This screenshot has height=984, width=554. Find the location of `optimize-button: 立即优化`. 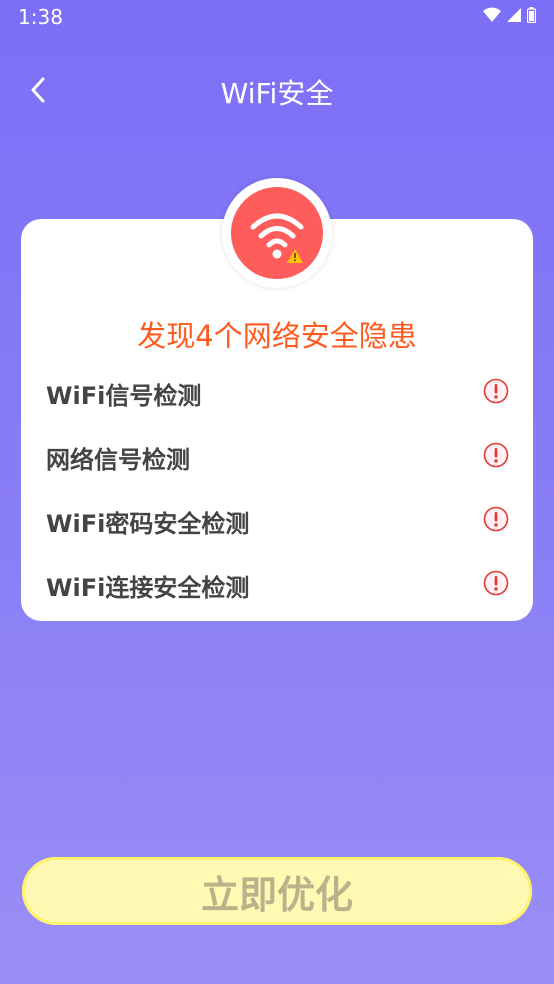

optimize-button: 立即优化 is located at coordinates (277, 891).